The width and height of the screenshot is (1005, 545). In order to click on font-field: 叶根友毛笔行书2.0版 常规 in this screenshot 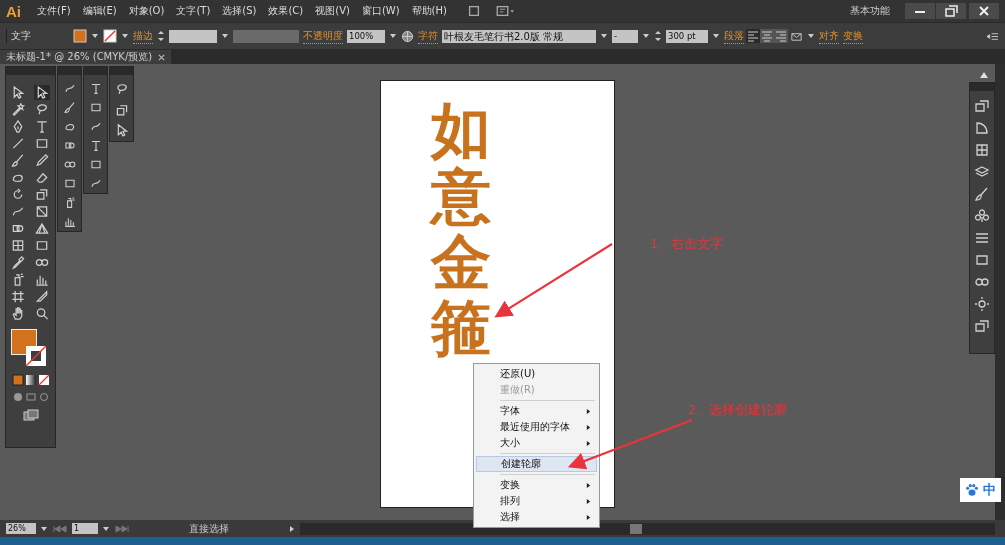, I will do `click(519, 36)`.